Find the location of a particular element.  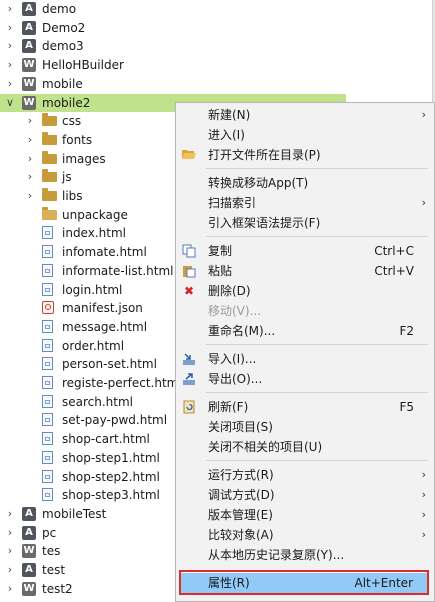

folder-open-icon is located at coordinates (189, 155).